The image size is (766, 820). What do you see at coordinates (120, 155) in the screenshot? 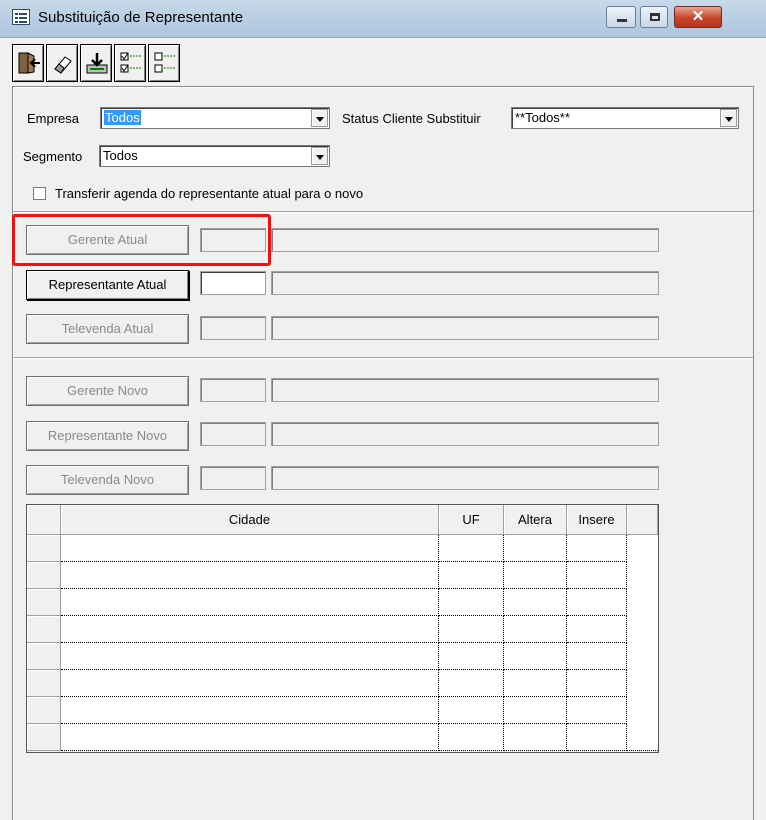
I see `segmento-value: Todos` at bounding box center [120, 155].